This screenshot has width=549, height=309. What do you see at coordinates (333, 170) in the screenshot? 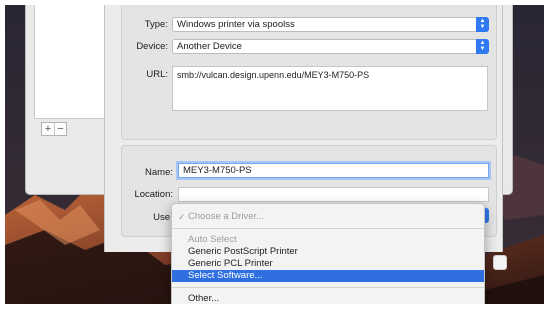
I see `name-field: MEY3-M750-PS` at bounding box center [333, 170].